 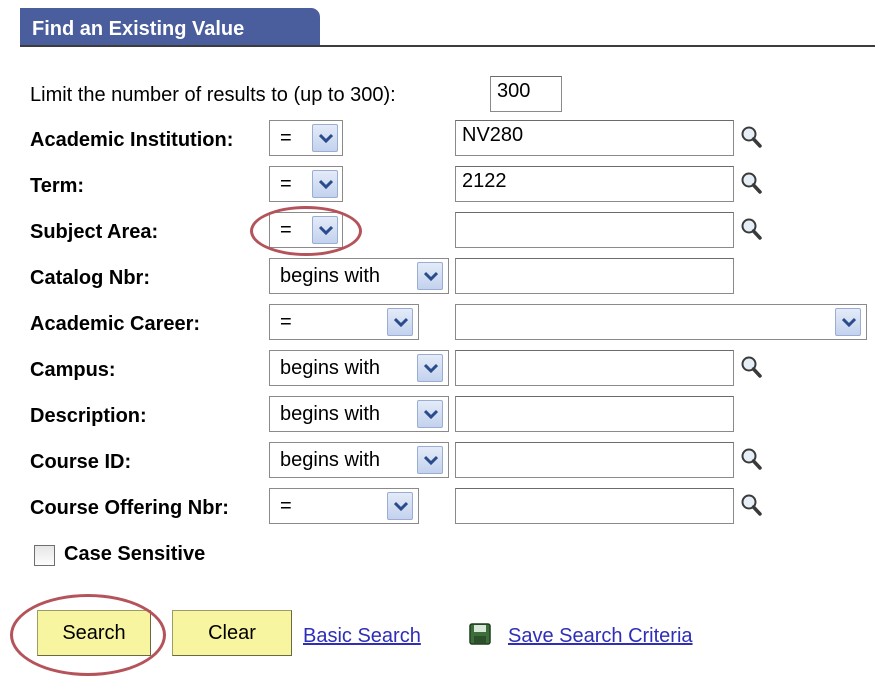 What do you see at coordinates (129, 508) in the screenshot?
I see `label-course-offering-nbr: Course Offering Nbr:` at bounding box center [129, 508].